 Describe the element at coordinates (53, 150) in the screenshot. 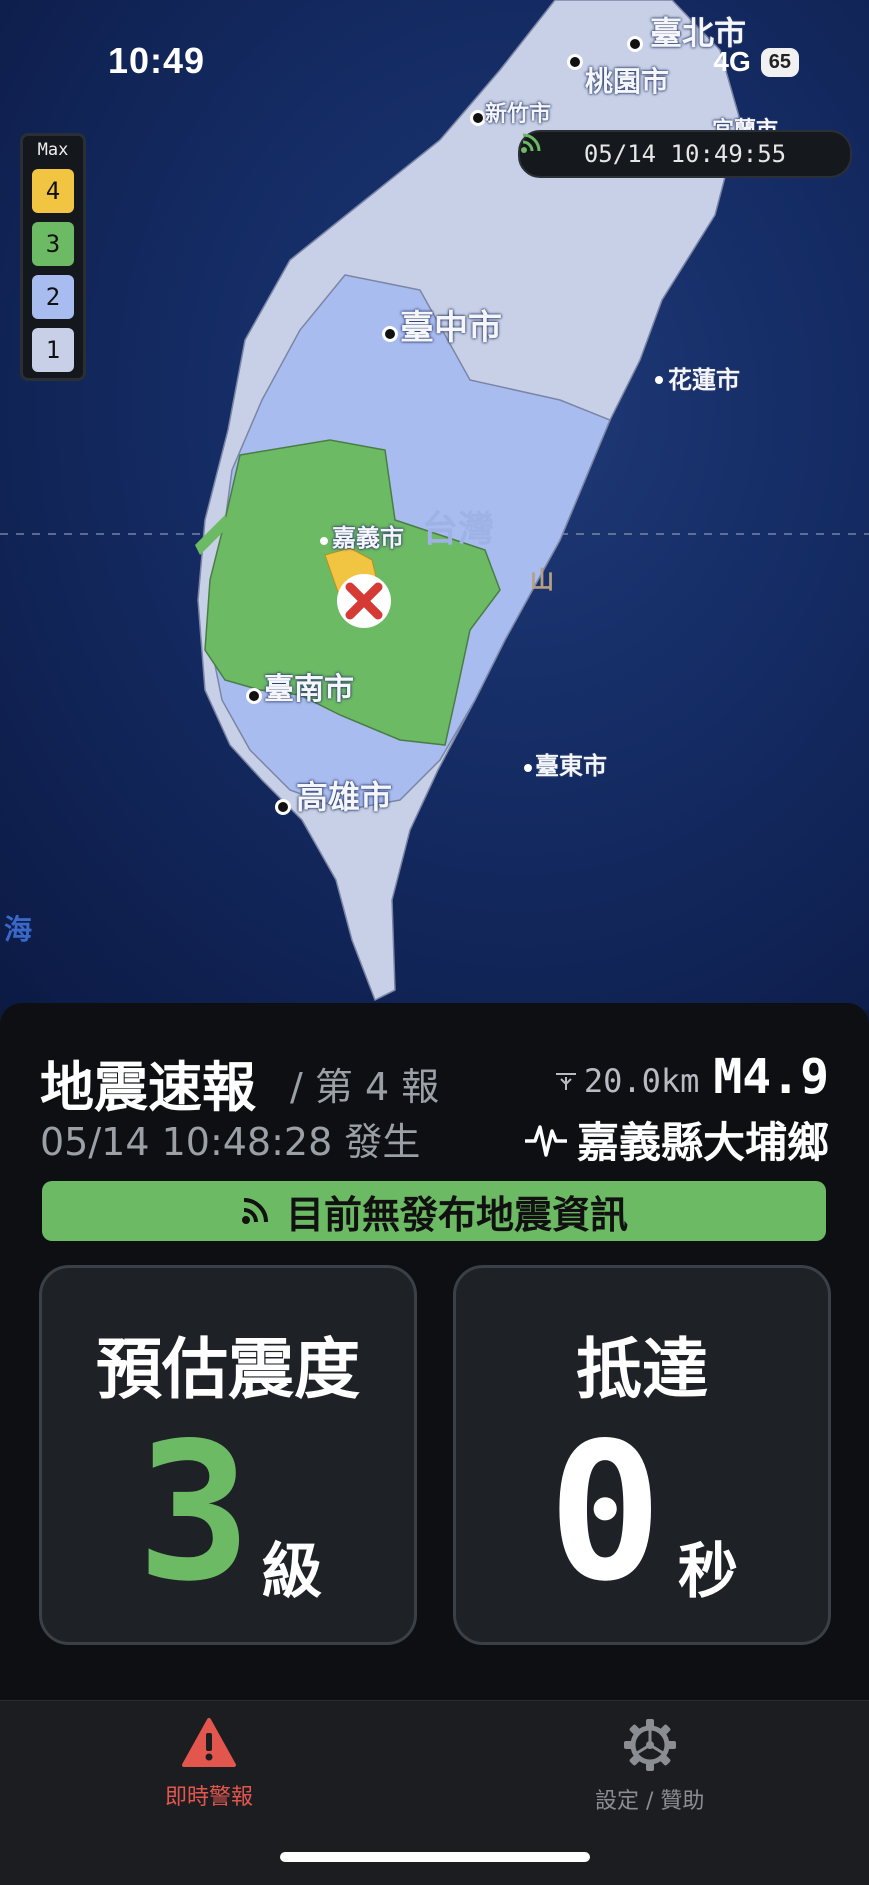

I see `legend-title: Max` at that location.